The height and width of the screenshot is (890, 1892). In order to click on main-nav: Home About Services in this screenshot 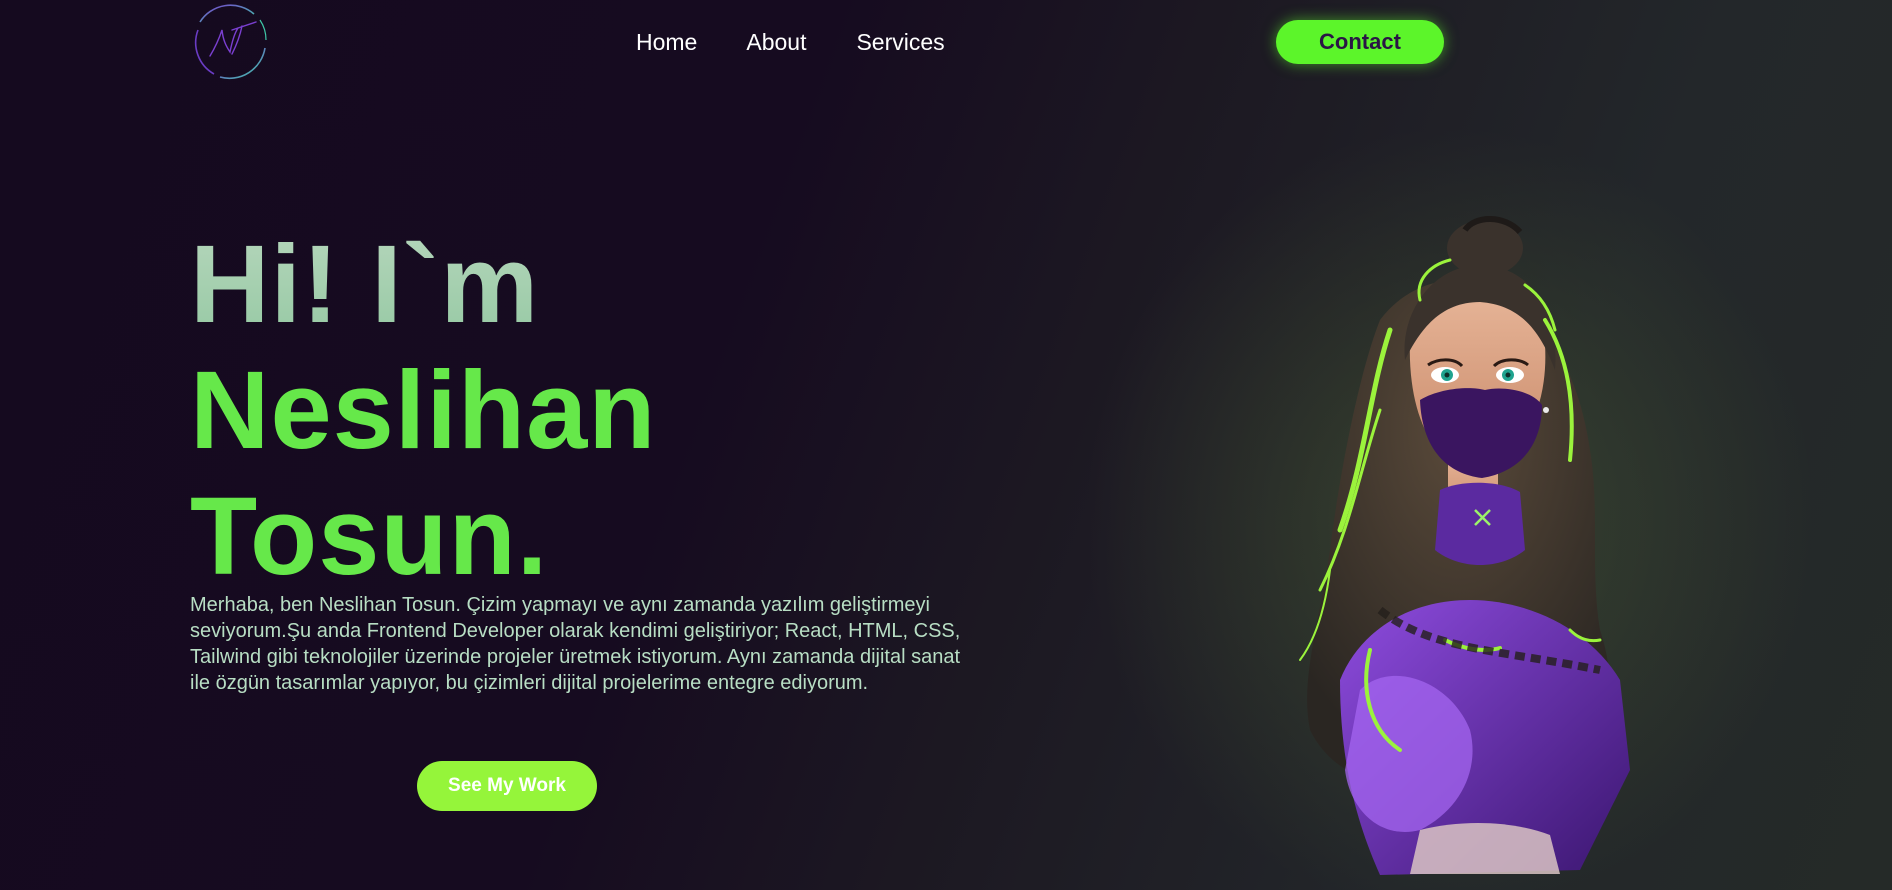, I will do `click(790, 42)`.